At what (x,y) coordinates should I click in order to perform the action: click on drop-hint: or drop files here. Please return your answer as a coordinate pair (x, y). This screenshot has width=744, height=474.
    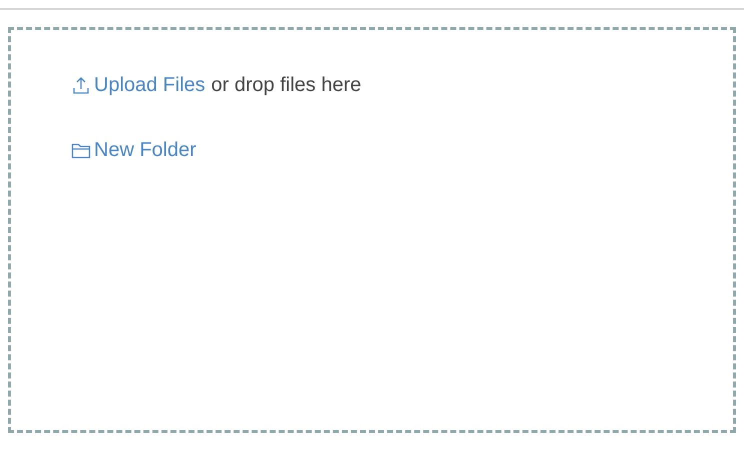
    Looking at the image, I should click on (286, 85).